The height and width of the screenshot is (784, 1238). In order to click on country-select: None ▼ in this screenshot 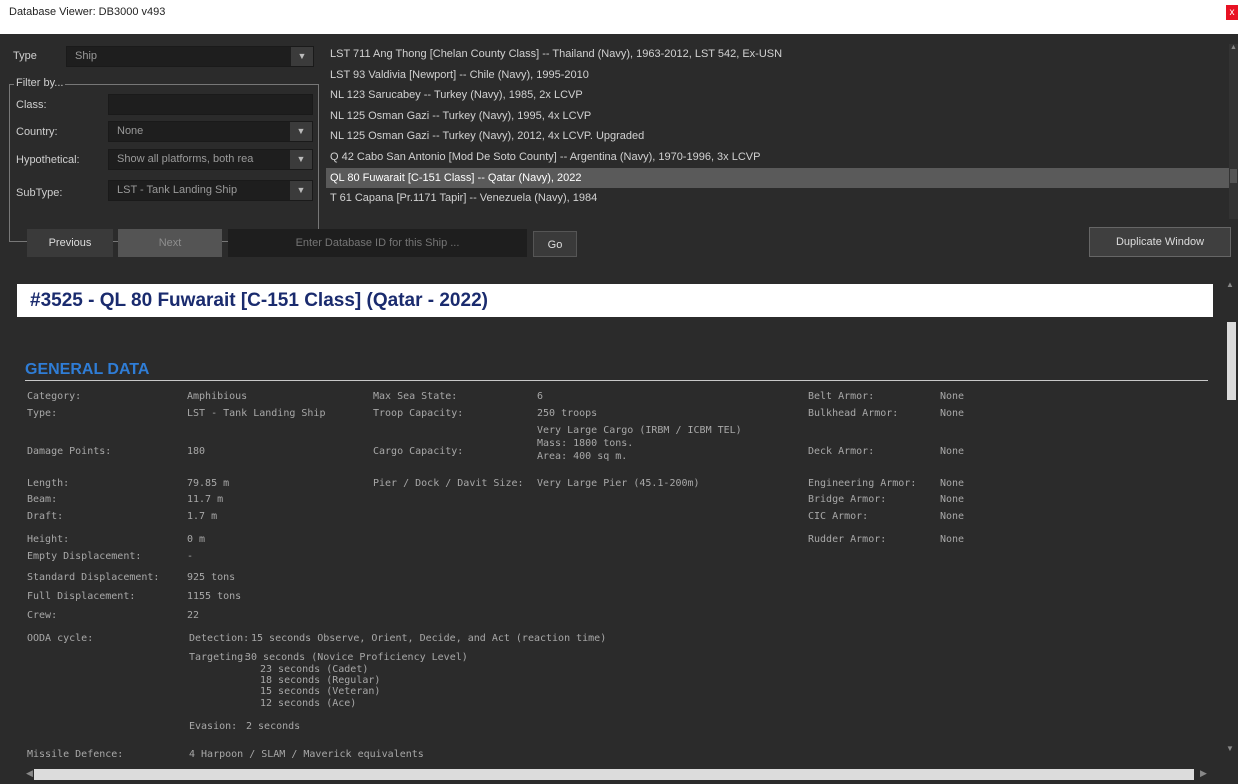, I will do `click(210, 131)`.